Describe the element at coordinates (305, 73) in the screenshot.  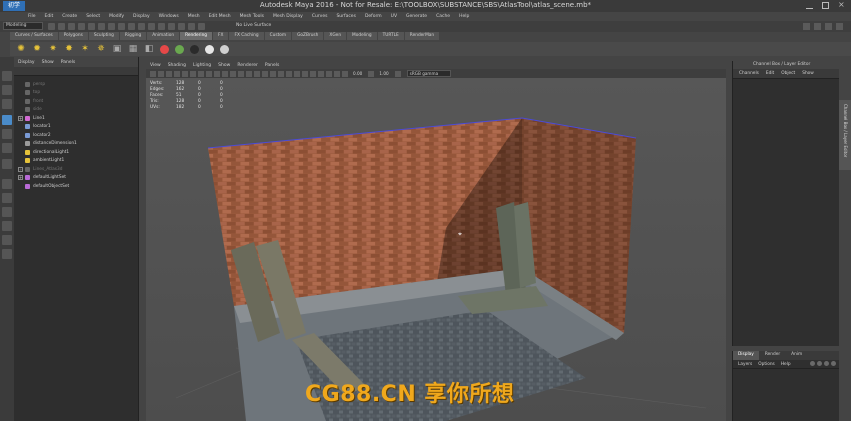
I see `depth-of-field-icon` at that location.